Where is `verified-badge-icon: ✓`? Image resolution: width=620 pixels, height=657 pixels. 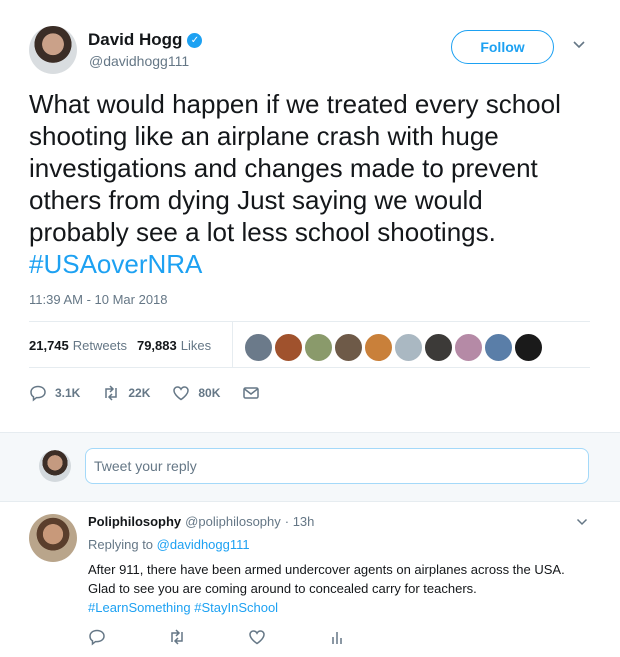 verified-badge-icon: ✓ is located at coordinates (195, 40).